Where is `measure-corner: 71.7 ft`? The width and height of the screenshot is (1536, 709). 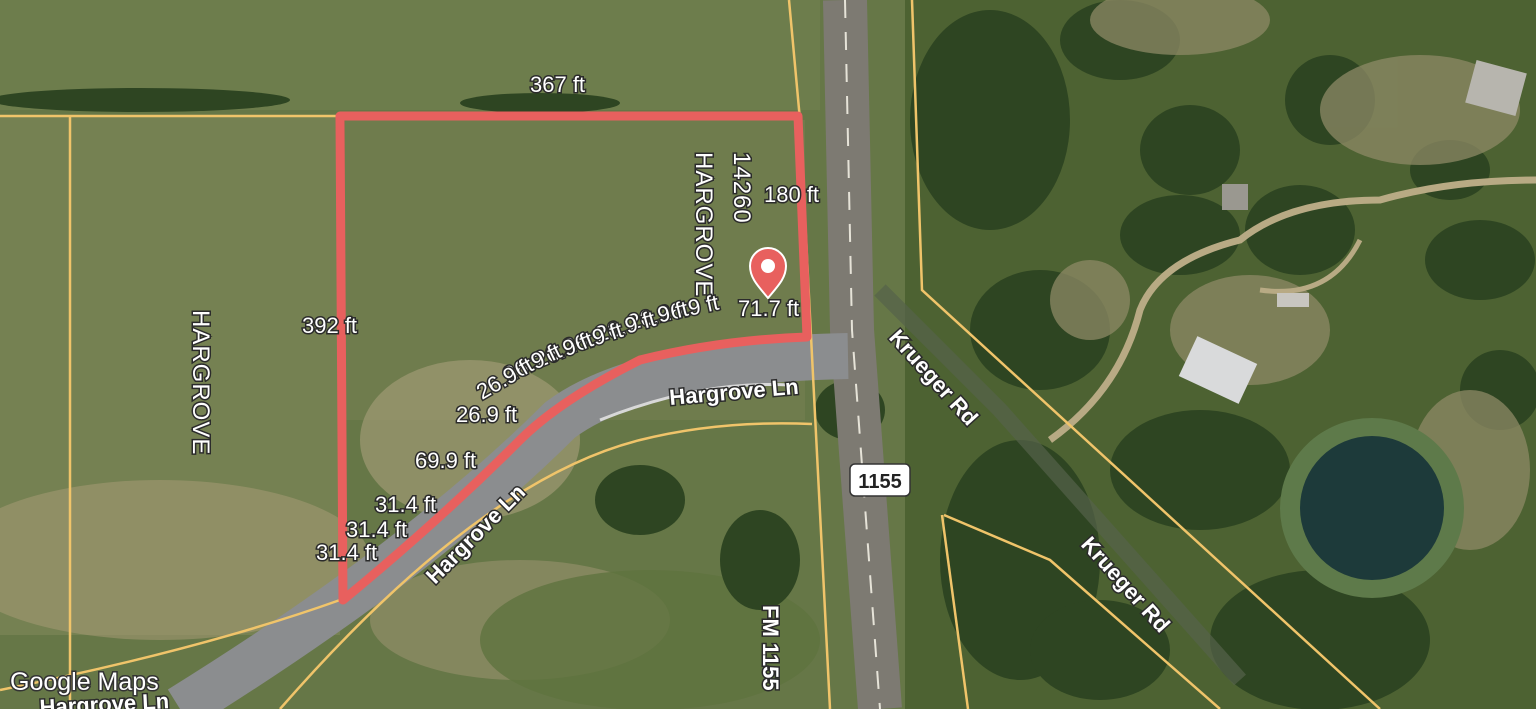
measure-corner: 71.7 ft is located at coordinates (768, 308).